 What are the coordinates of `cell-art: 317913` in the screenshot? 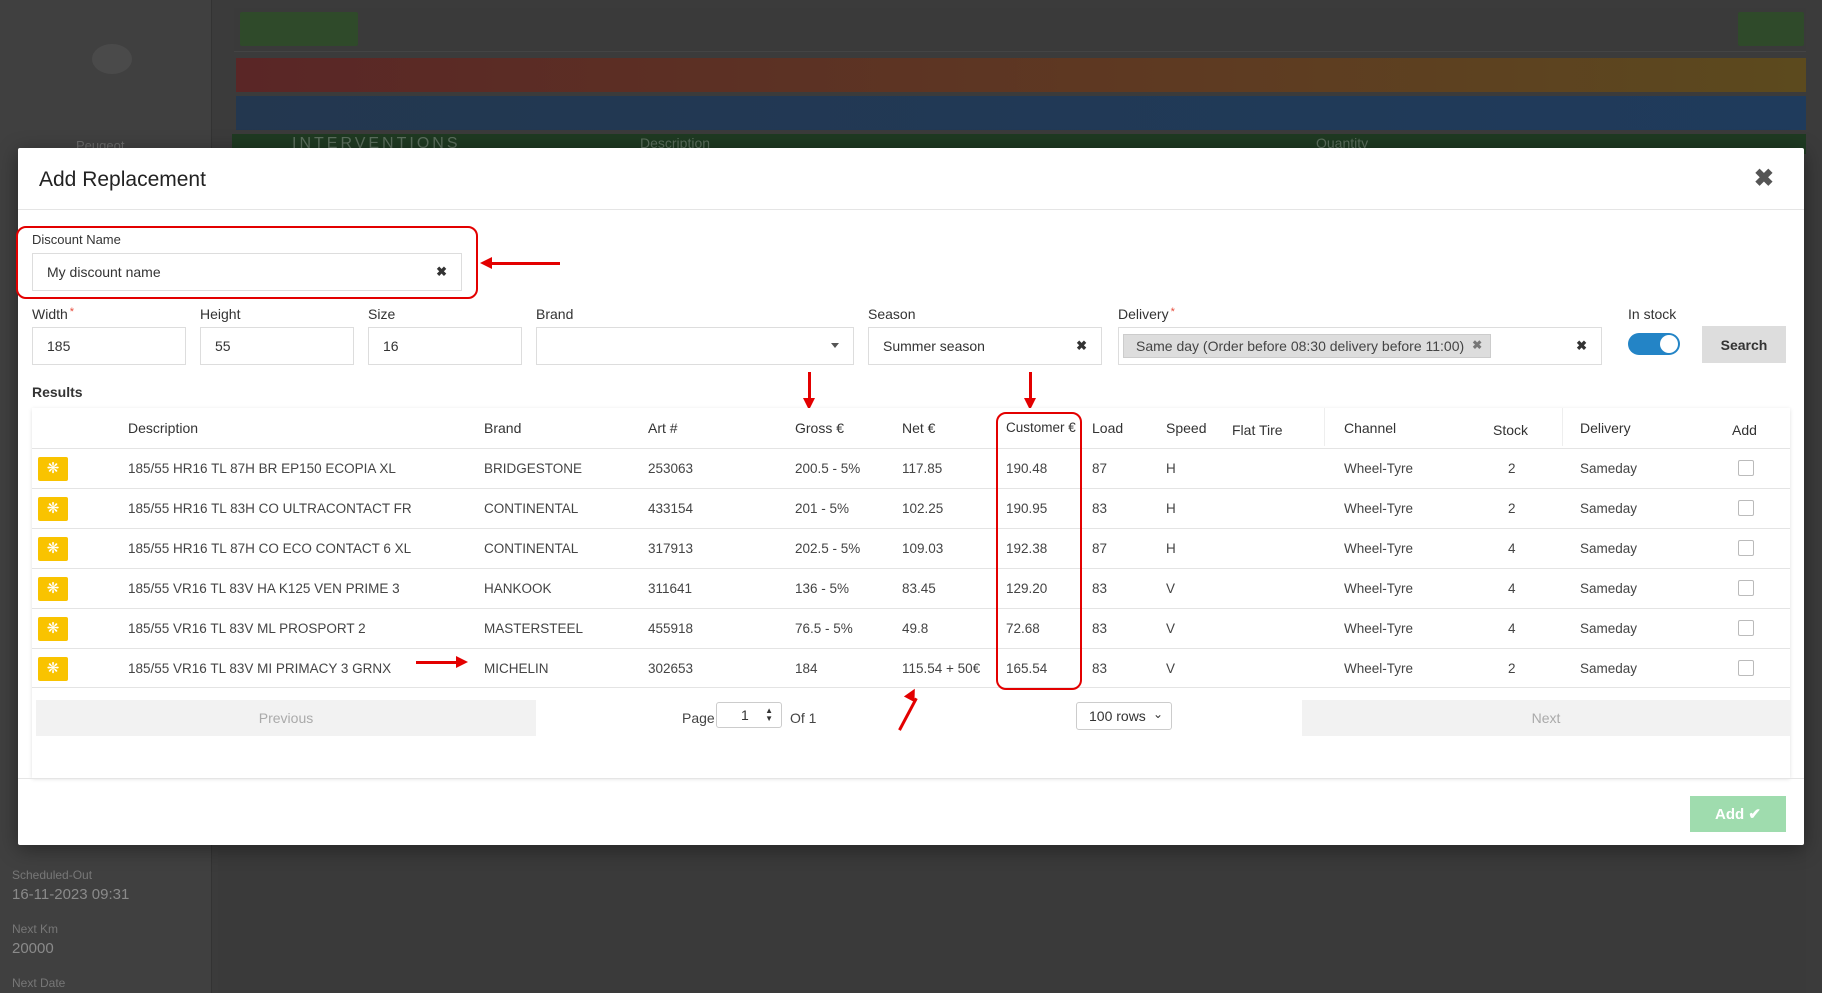 It's located at (671, 548).